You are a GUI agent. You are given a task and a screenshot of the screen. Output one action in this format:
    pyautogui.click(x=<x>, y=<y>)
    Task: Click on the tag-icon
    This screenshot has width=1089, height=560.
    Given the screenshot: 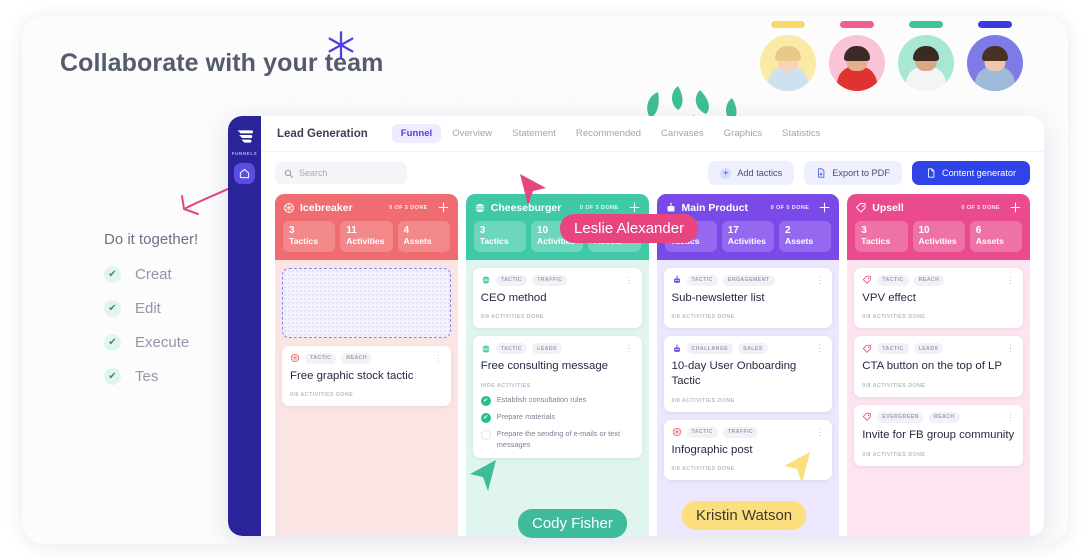 What is the action you would take?
    pyautogui.click(x=867, y=280)
    